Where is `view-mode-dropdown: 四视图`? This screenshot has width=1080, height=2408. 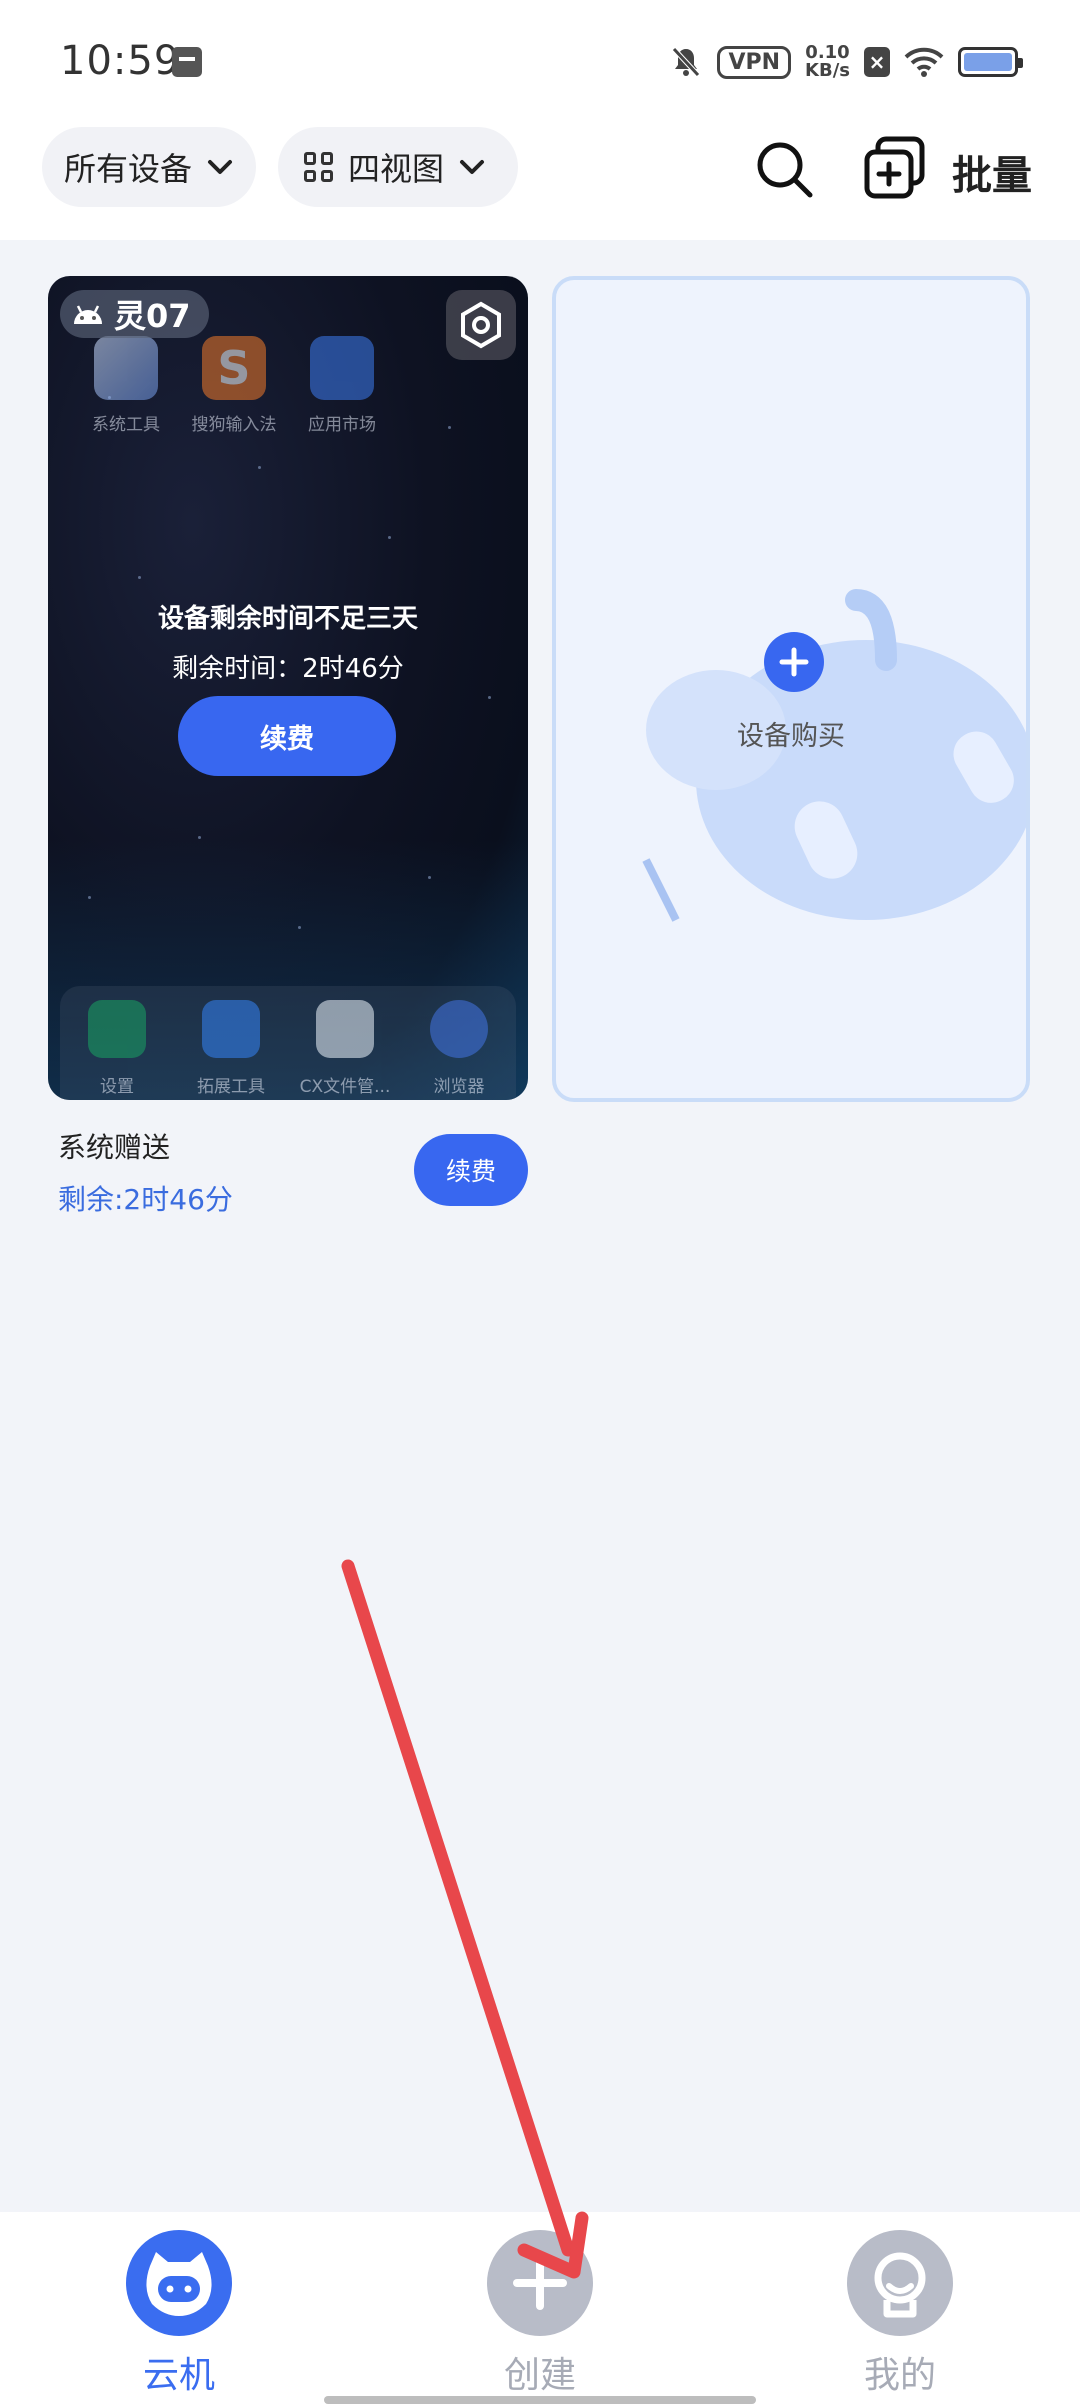
view-mode-dropdown: 四视图 is located at coordinates (398, 167).